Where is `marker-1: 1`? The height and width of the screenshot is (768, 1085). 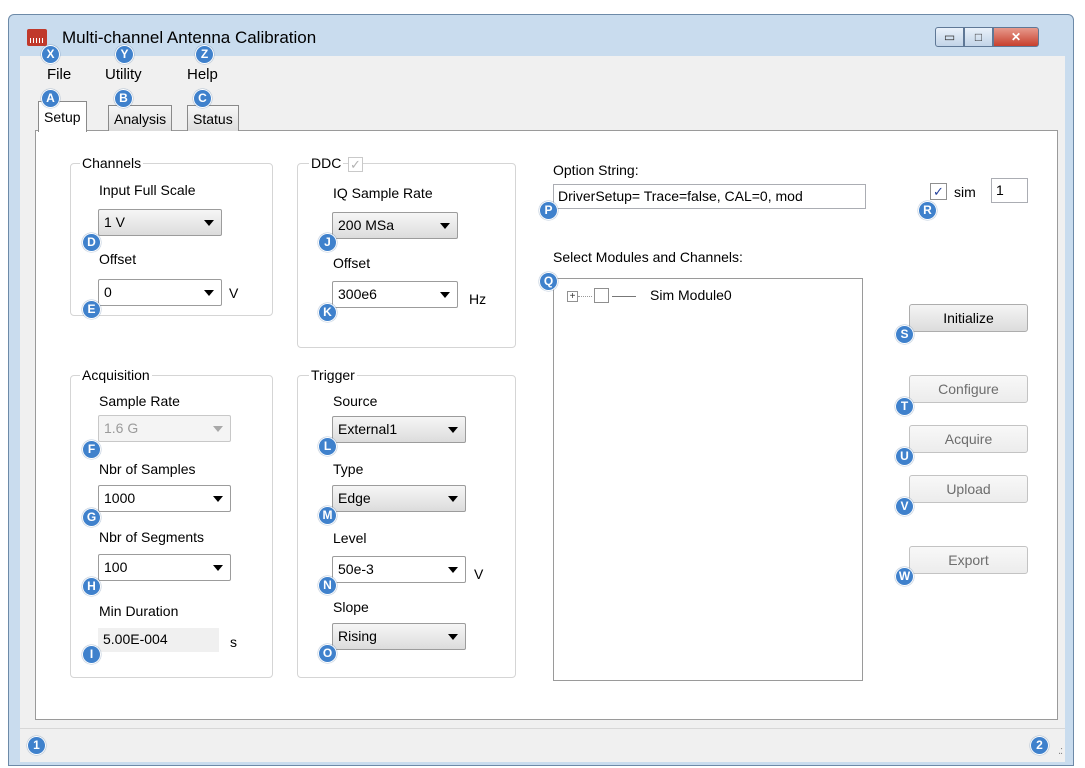 marker-1: 1 is located at coordinates (36, 745).